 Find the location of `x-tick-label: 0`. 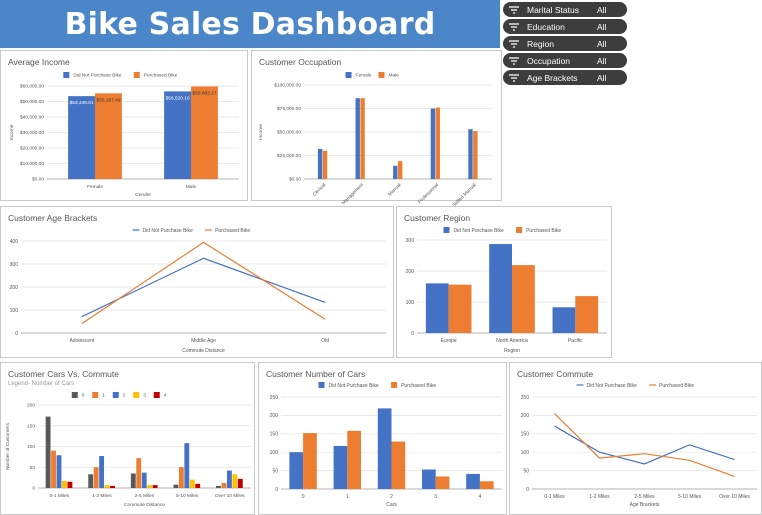

x-tick-label: 0 is located at coordinates (303, 497).